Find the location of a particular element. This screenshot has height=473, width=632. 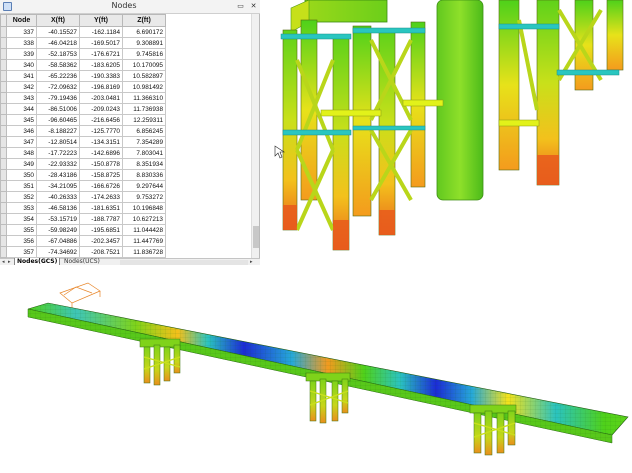

y-coordinate-cell: -181.6351 is located at coordinates (101, 208).